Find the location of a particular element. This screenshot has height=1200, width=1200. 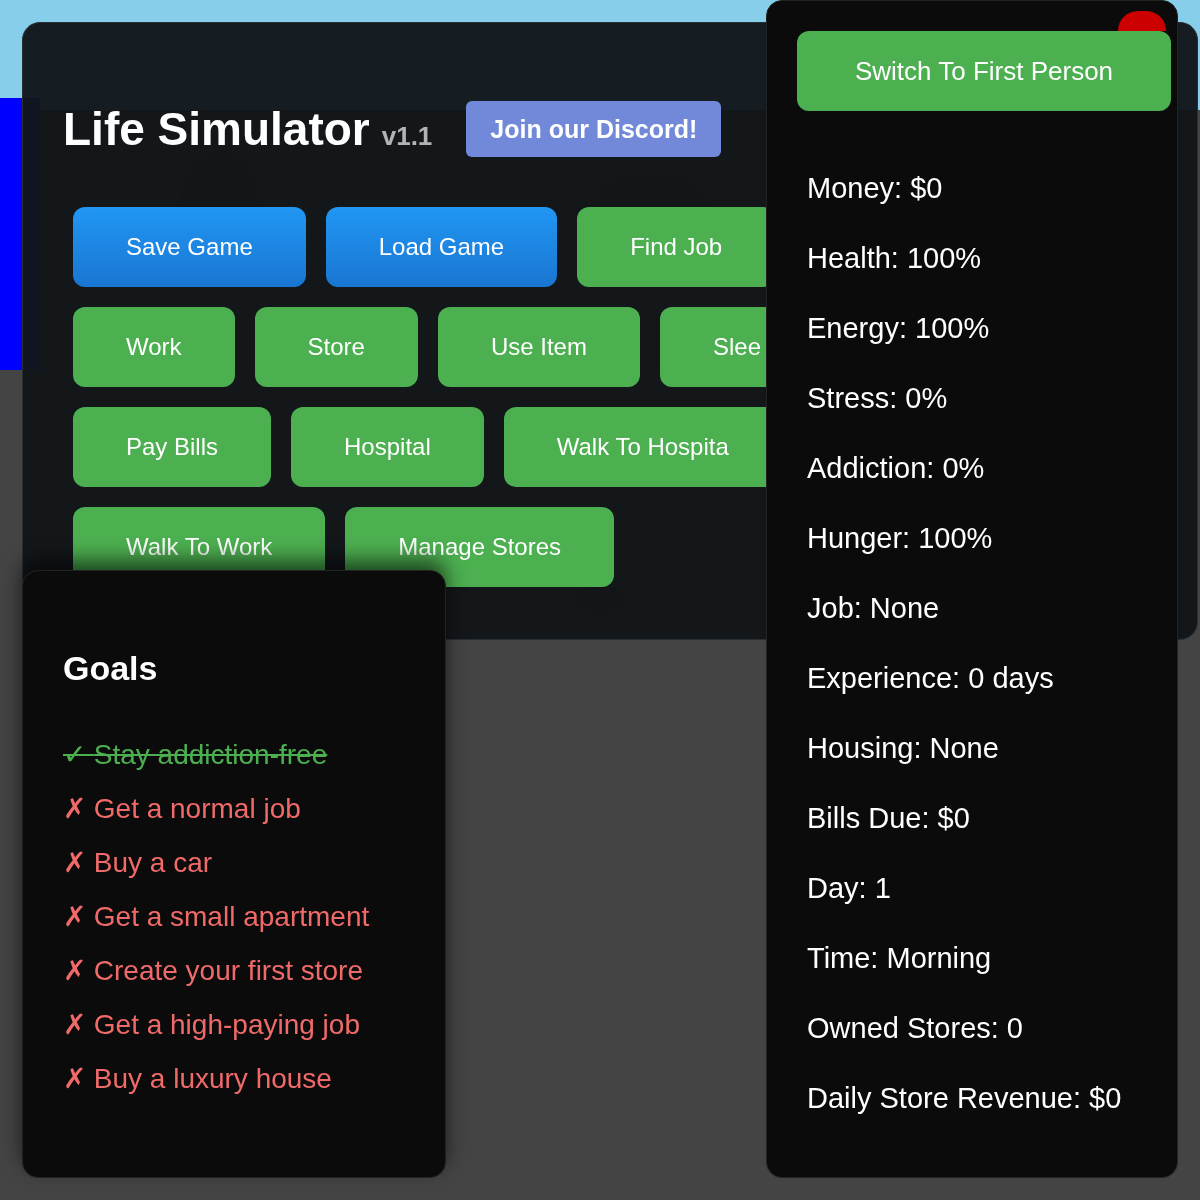

stat-line: Hunger: 100% is located at coordinates (900, 538).